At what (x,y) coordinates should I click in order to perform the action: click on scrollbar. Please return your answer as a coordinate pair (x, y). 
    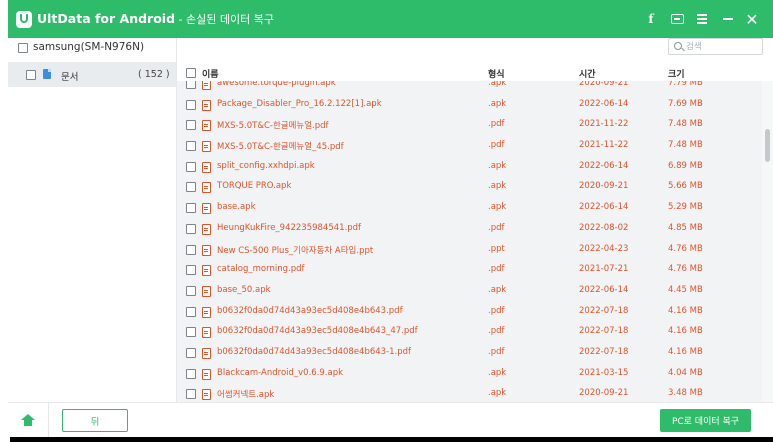
    Looking at the image, I should click on (767, 241).